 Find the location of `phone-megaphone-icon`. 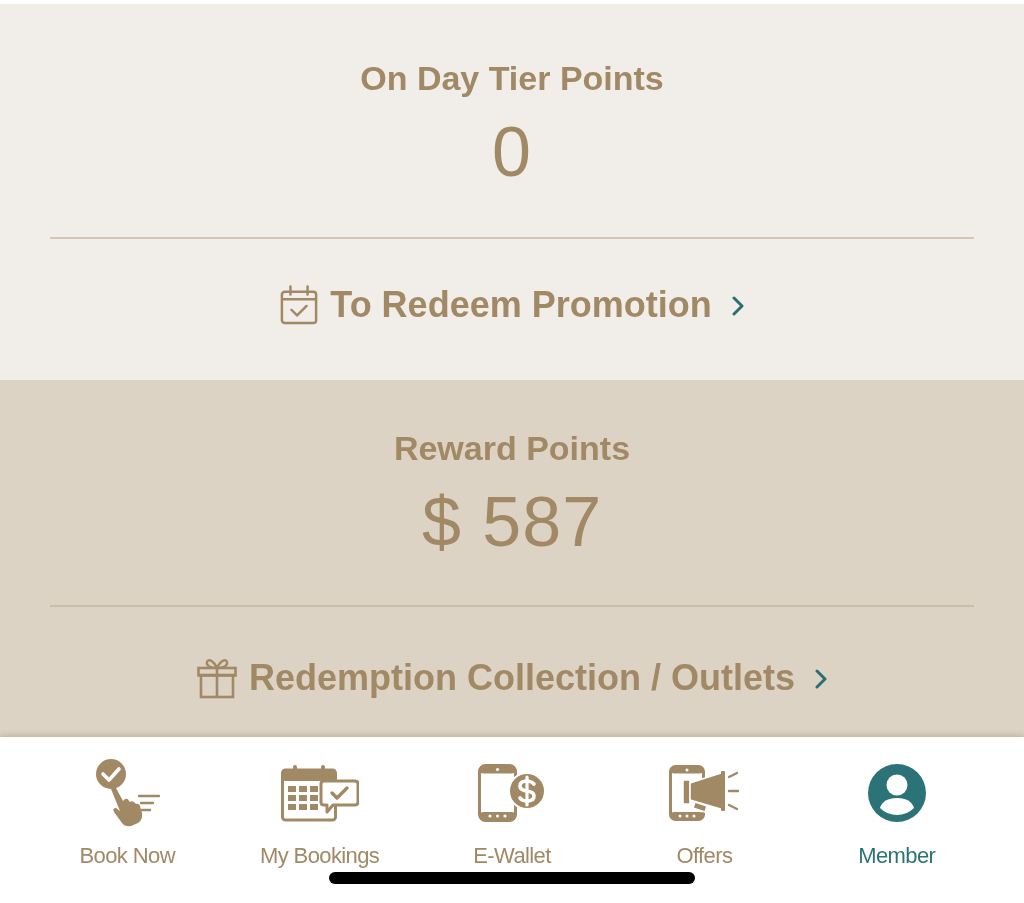

phone-megaphone-icon is located at coordinates (704, 793).